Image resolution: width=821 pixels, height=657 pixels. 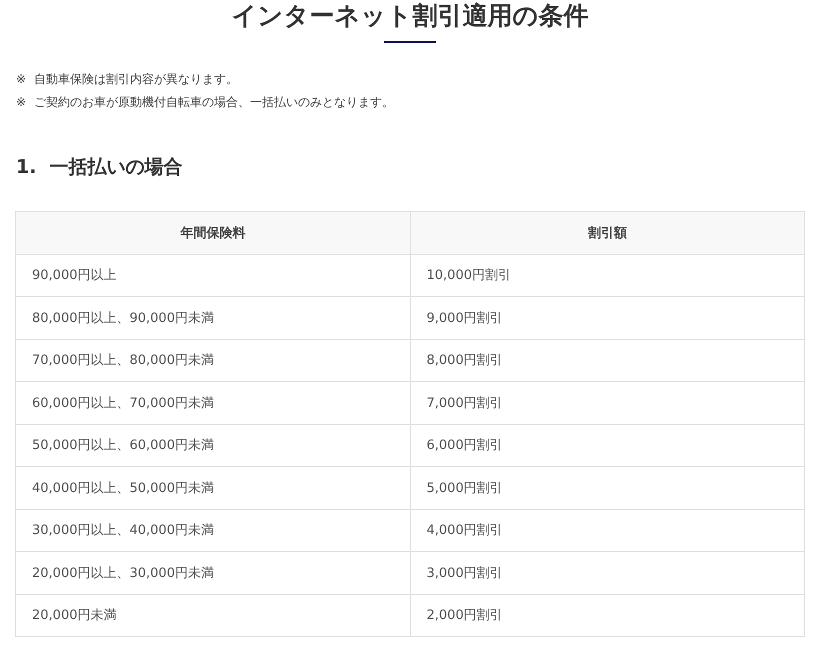 I want to click on table-cell: 4,000円割引, so click(x=607, y=530).